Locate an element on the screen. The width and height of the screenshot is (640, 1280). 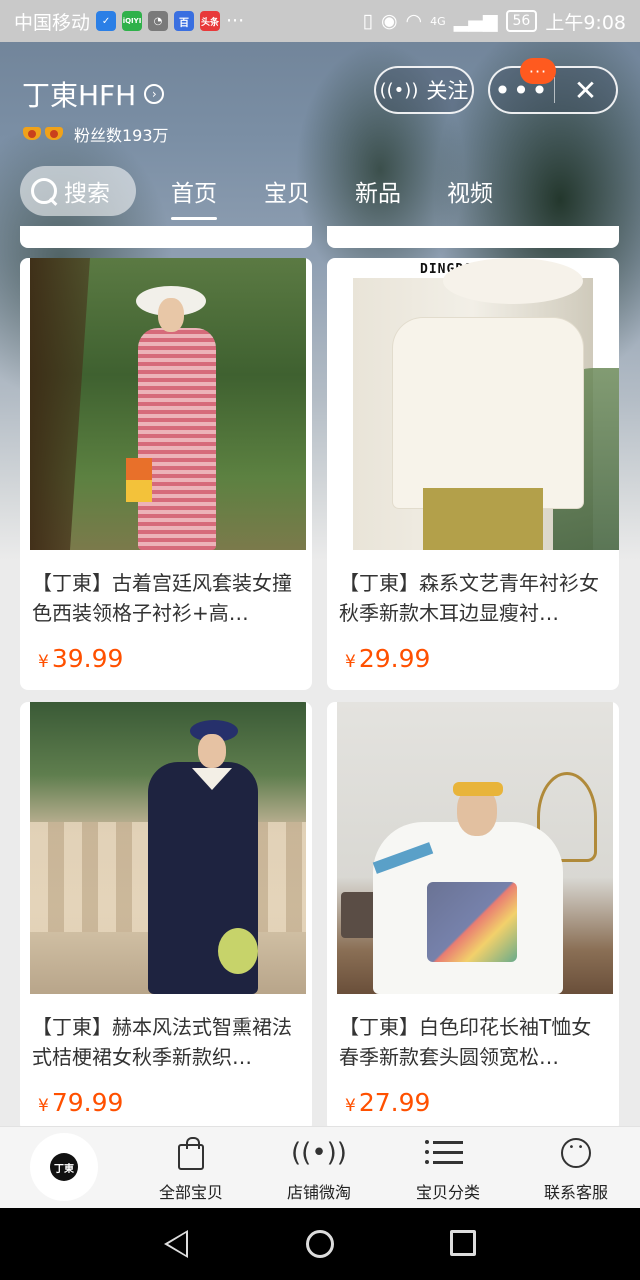
product-price: ¥27.99 is located at coordinates (388, 1102).